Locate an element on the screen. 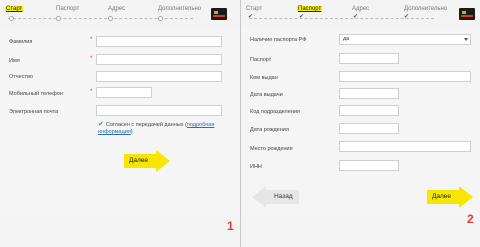  field-label-surname: Фамилия is located at coordinates (21, 42).